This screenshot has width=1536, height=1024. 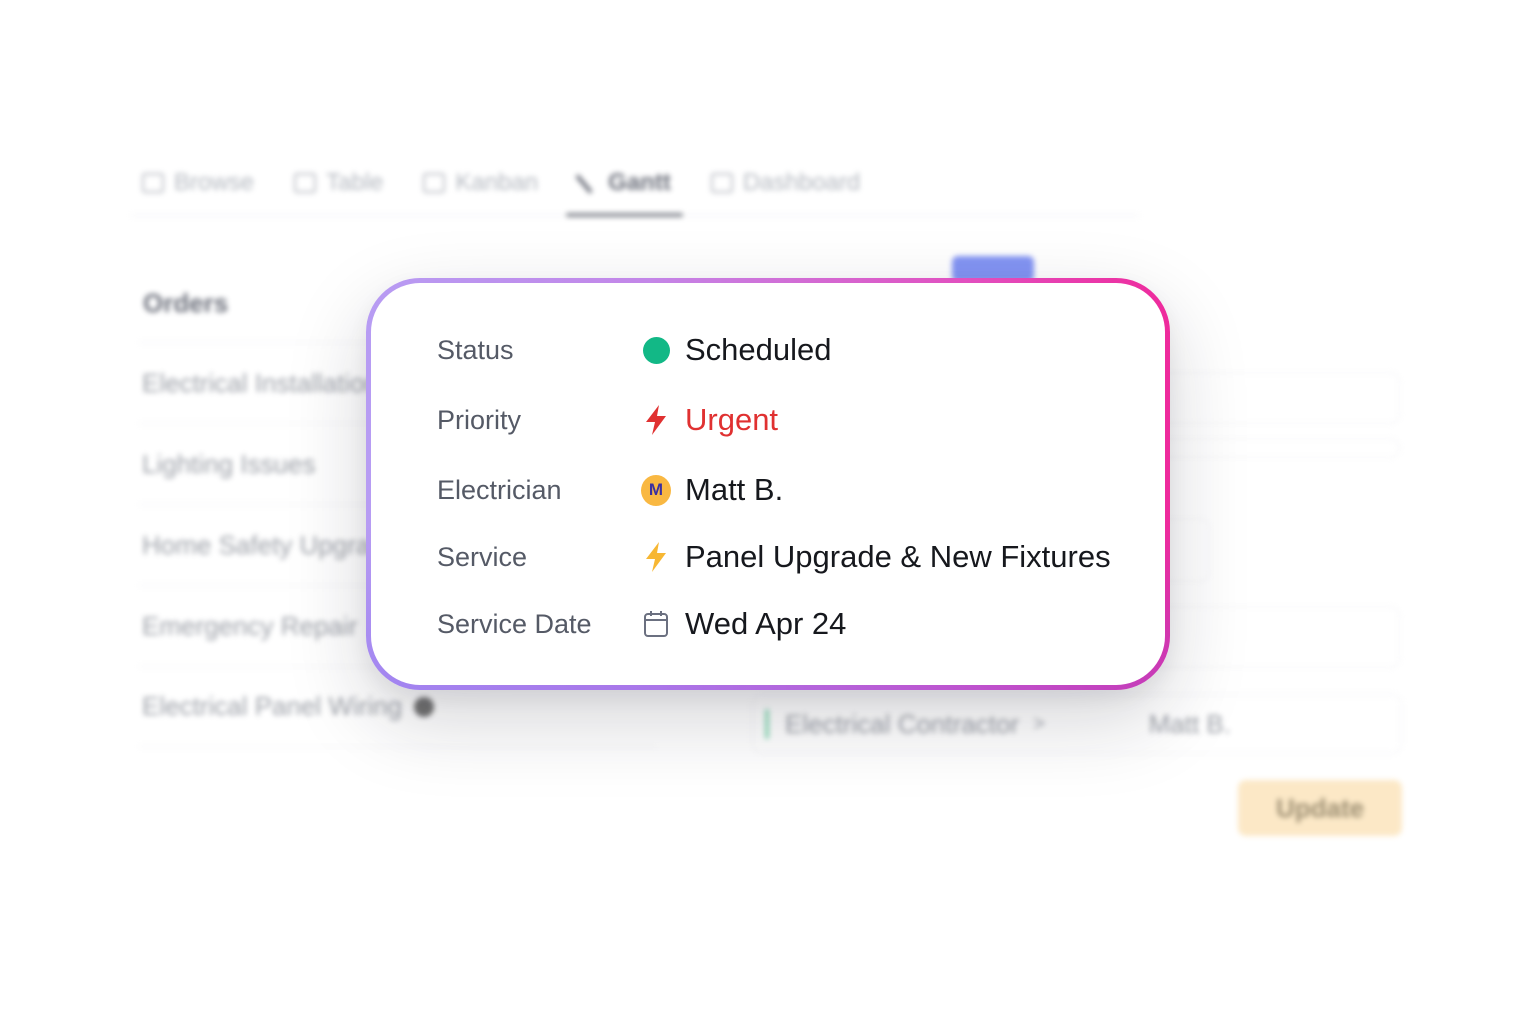 I want to click on tab-browse: Browse, so click(x=198, y=183).